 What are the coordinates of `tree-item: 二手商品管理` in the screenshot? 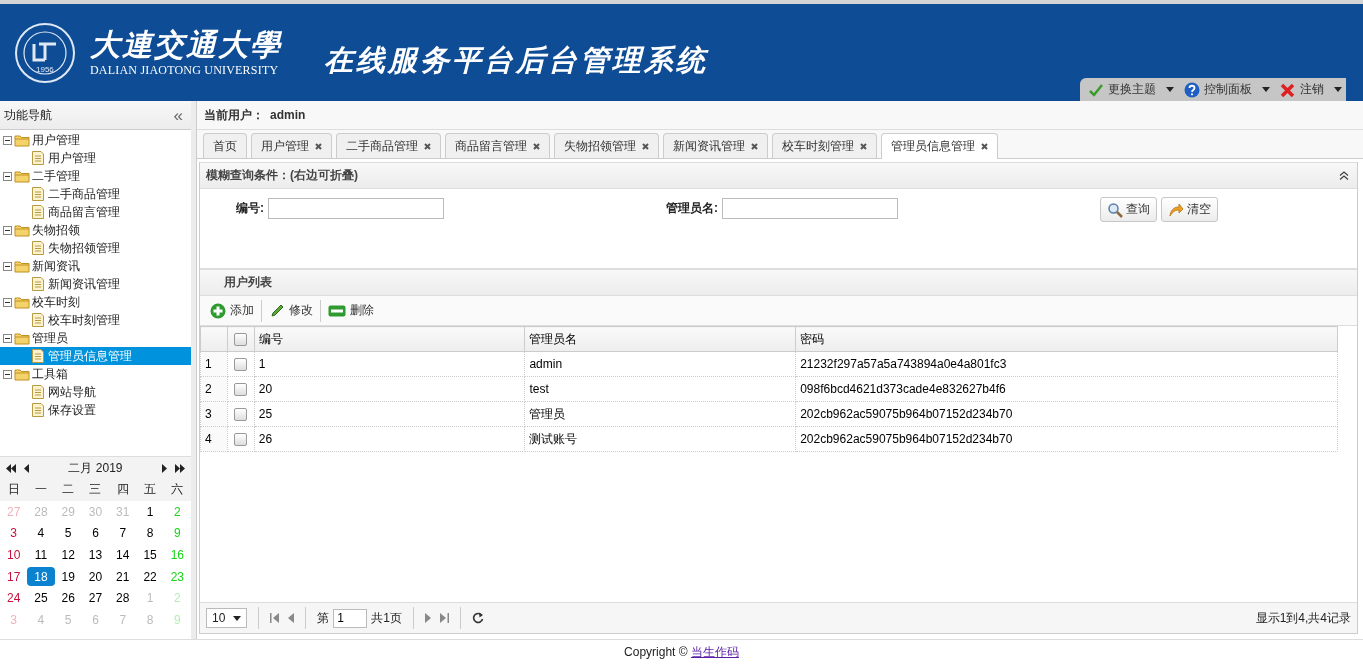 It's located at (95, 194).